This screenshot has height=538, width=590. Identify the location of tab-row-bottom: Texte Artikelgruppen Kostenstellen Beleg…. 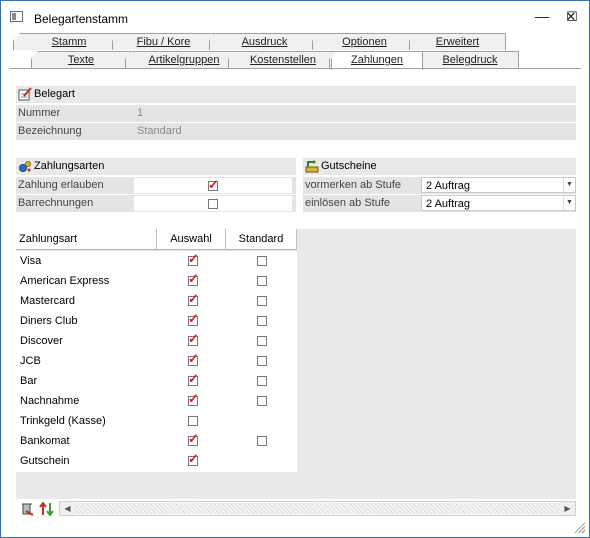
(295, 60).